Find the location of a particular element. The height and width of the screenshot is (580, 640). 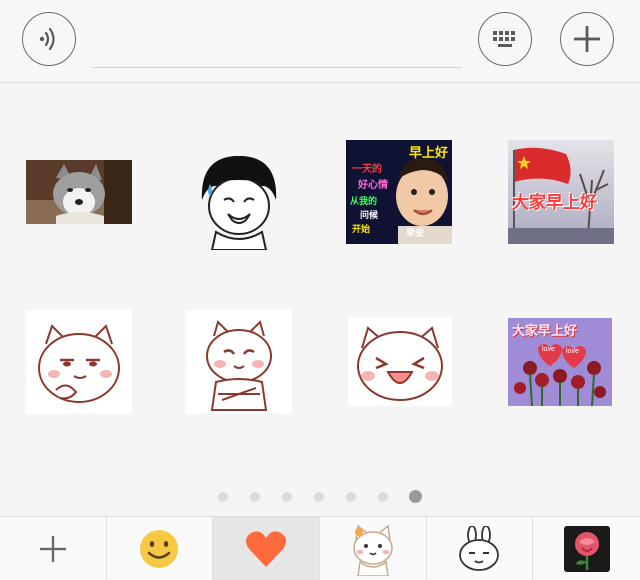

morning-line-5: 开始 is located at coordinates (361, 229).